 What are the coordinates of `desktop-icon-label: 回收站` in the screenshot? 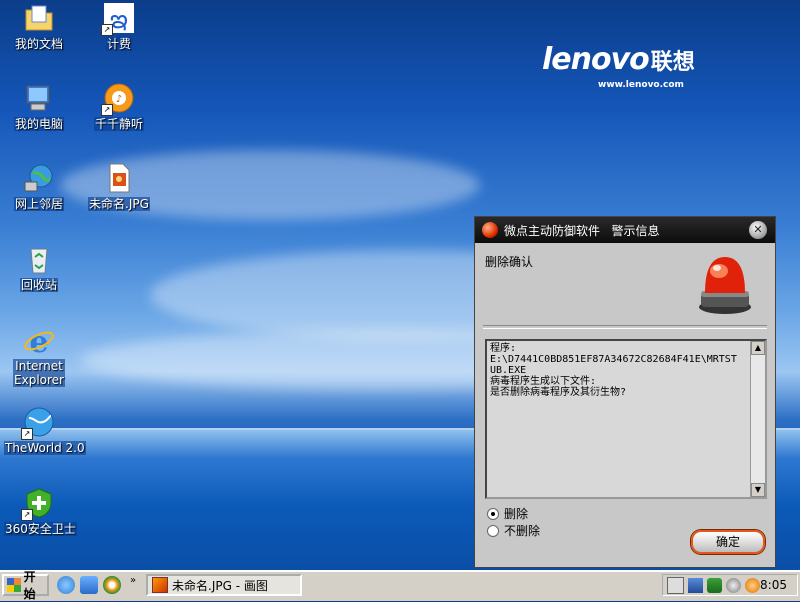 It's located at (38, 285).